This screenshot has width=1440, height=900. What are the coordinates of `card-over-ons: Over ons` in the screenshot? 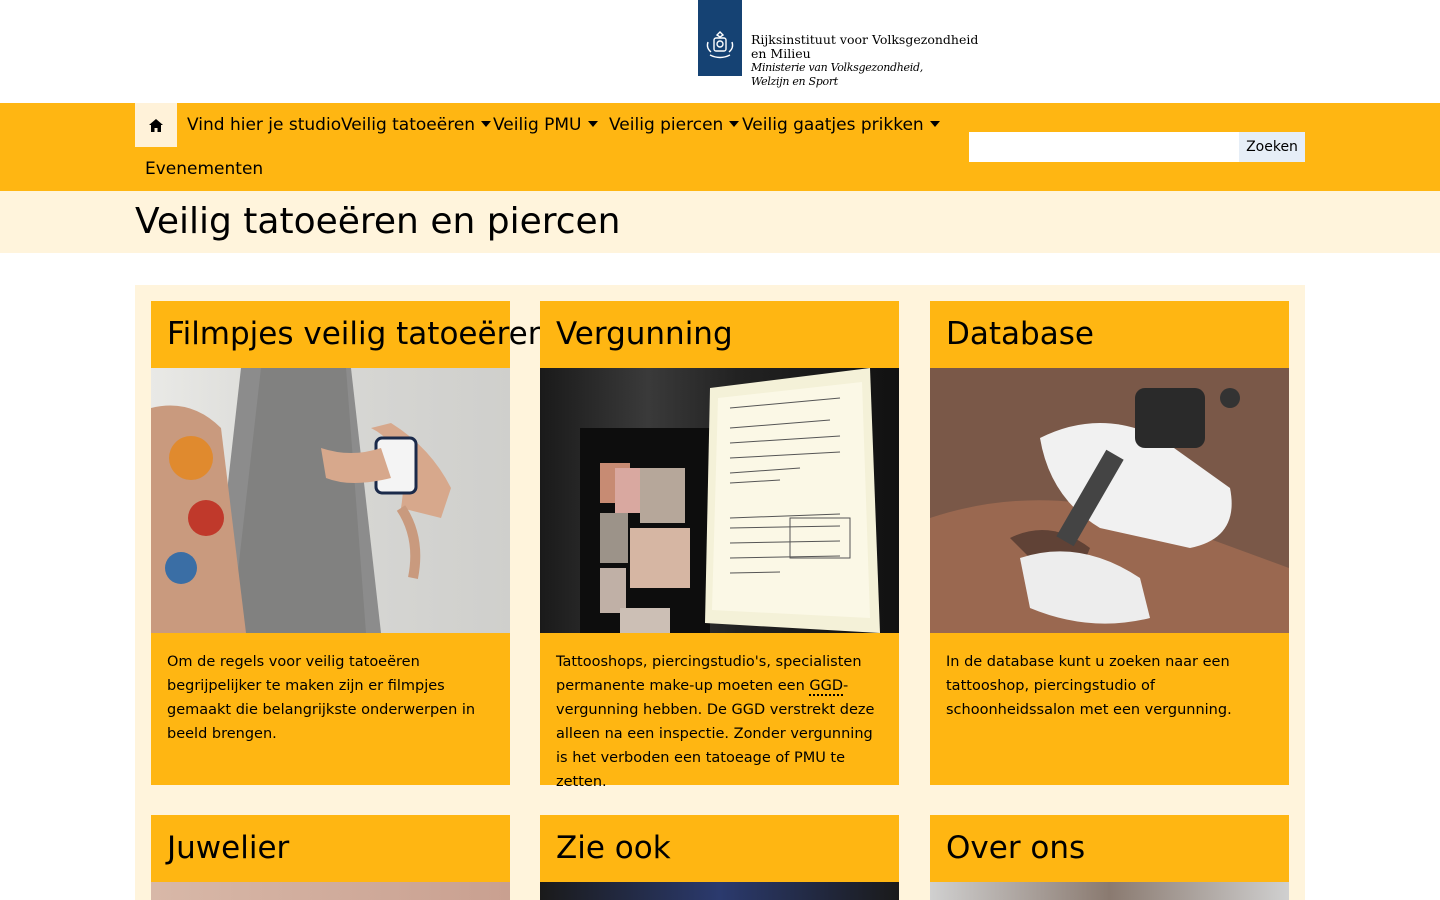 It's located at (1109, 857).